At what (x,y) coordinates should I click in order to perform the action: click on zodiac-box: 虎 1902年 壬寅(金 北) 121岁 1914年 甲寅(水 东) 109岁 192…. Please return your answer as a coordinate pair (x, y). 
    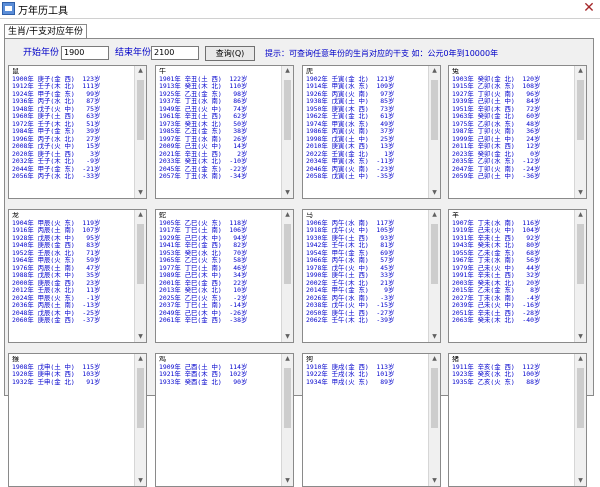
    Looking at the image, I should click on (371, 132).